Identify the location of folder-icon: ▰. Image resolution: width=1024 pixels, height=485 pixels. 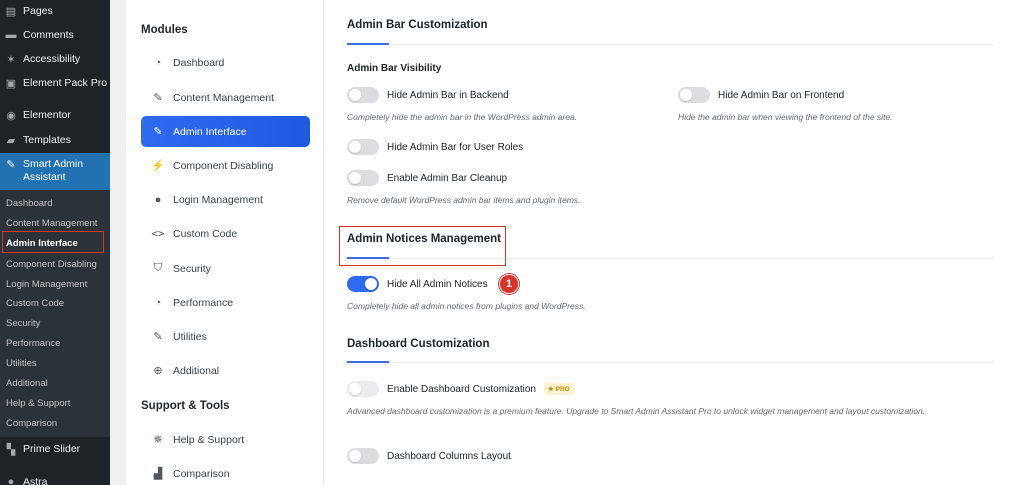
(11, 140).